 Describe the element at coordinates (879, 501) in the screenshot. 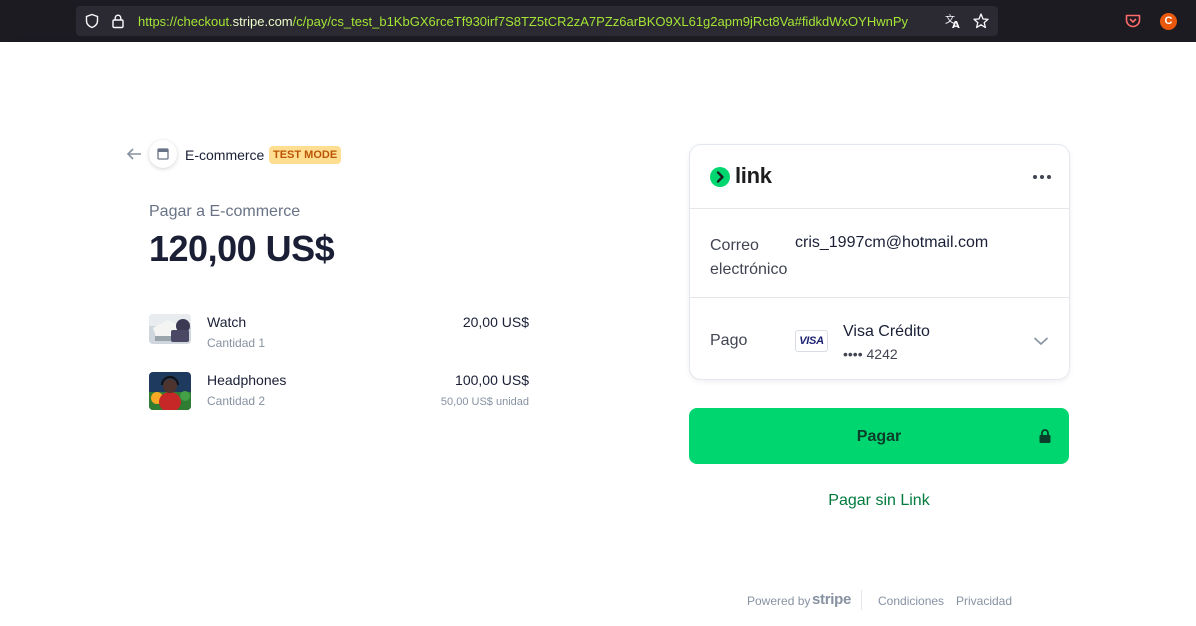

I see `pay-without-link-link: Pagar sin Link` at that location.